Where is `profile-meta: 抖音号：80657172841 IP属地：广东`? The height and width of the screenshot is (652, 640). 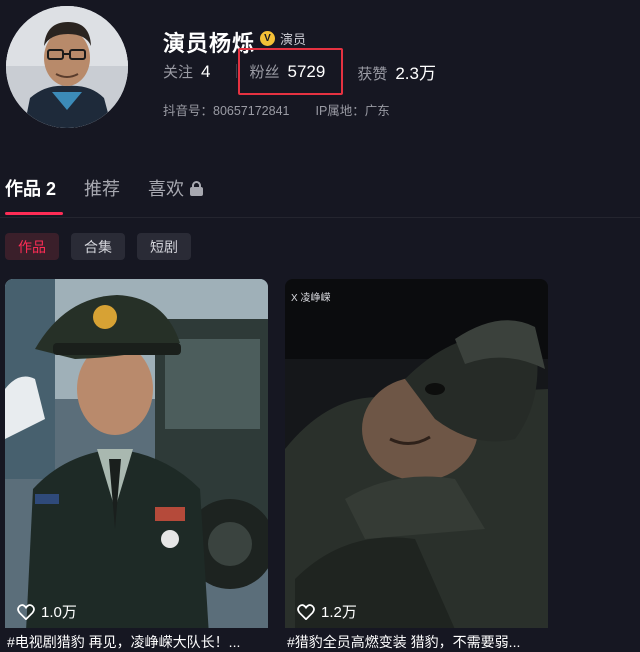 profile-meta: 抖音号：80657172841 IP属地：广东 is located at coordinates (276, 109).